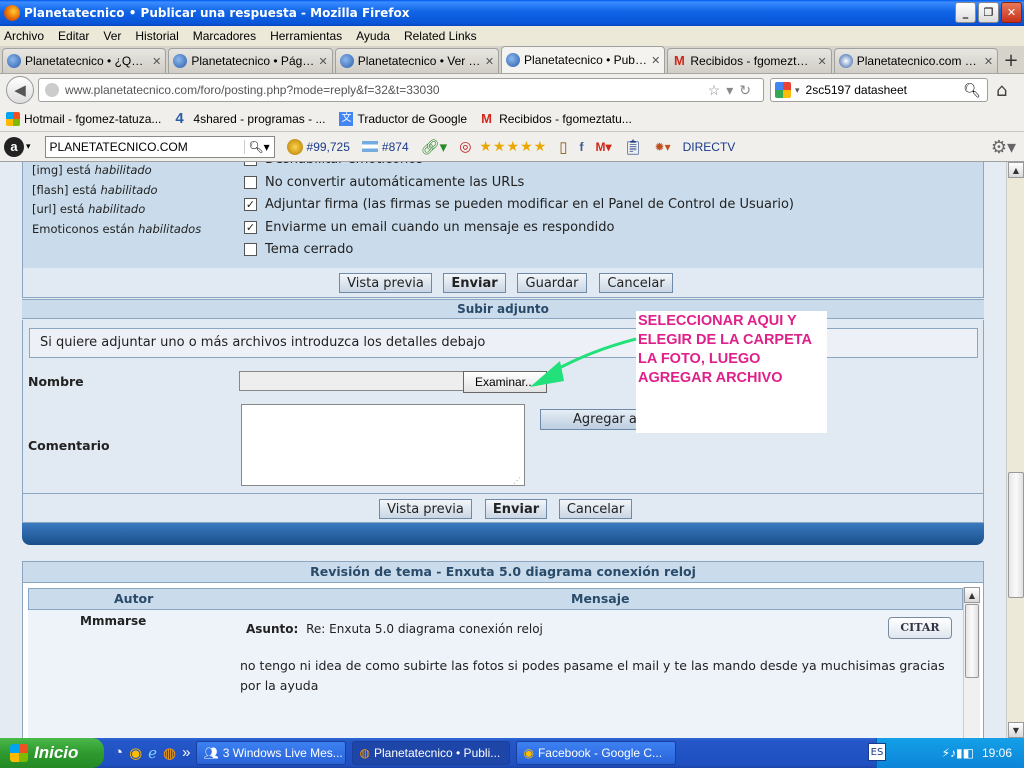 The image size is (1024, 768). Describe the element at coordinates (877, 752) in the screenshot. I see `language-indicator: ES` at that location.